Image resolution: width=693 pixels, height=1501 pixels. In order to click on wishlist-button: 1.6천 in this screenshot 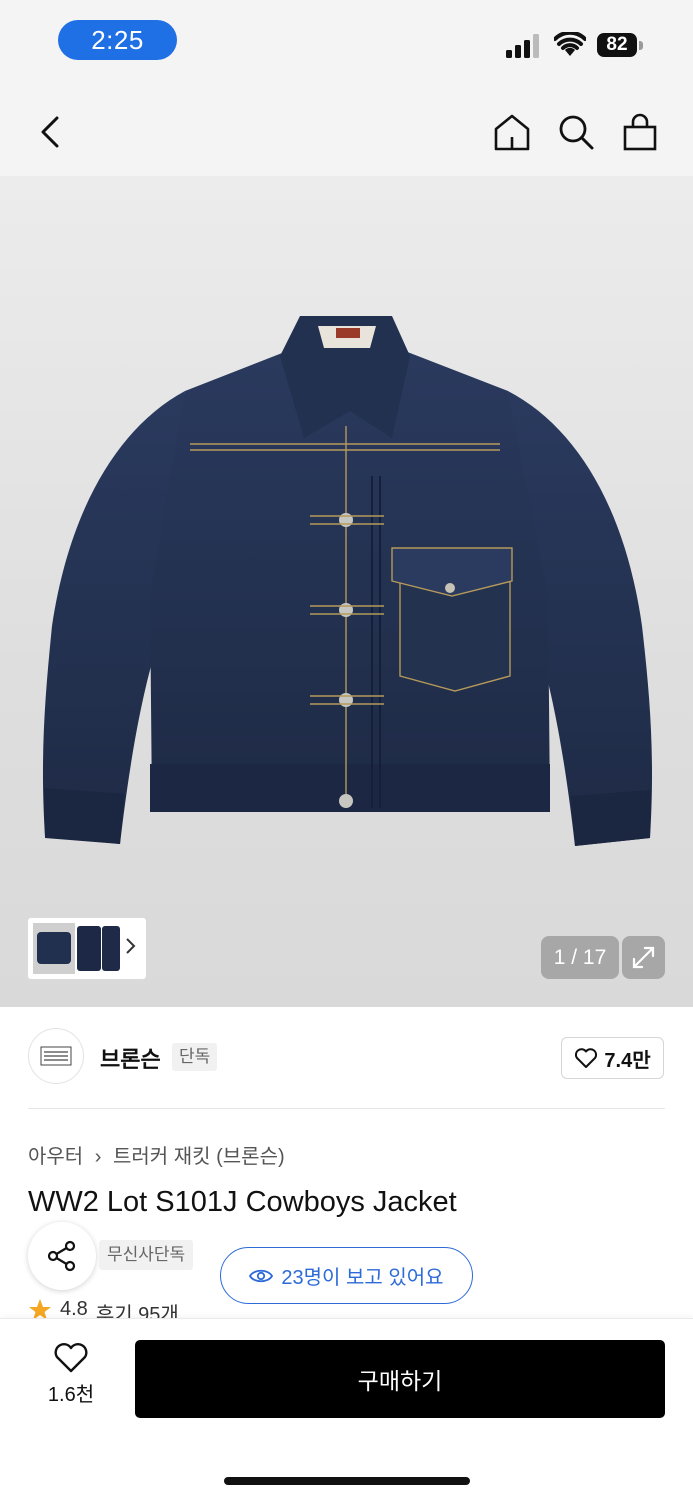, I will do `click(71, 1379)`.